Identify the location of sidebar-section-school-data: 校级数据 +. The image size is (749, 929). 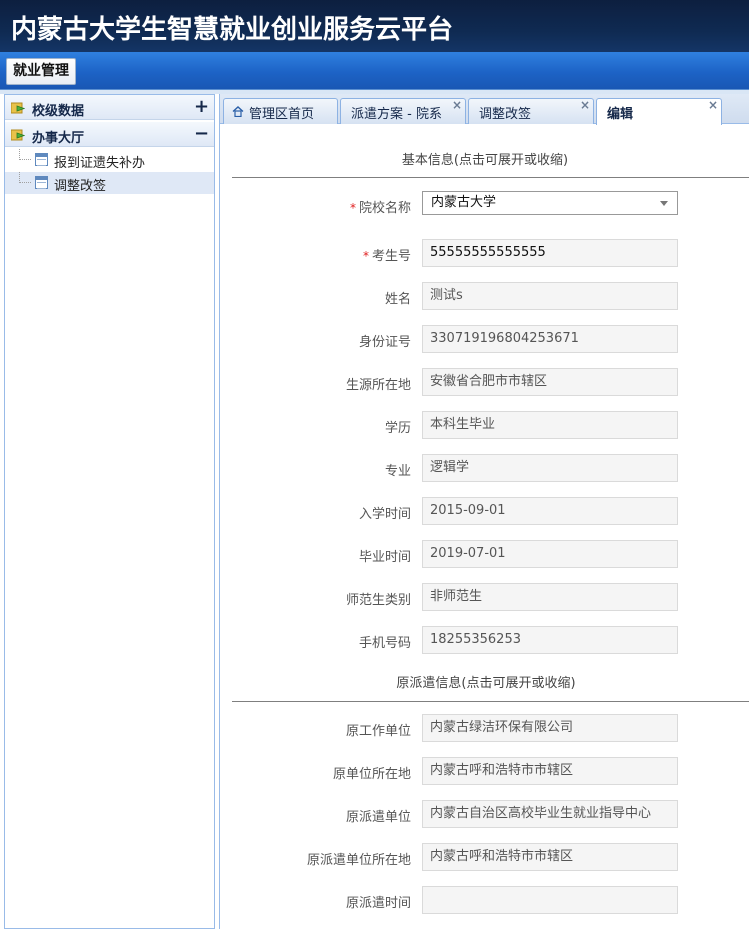
(109, 107).